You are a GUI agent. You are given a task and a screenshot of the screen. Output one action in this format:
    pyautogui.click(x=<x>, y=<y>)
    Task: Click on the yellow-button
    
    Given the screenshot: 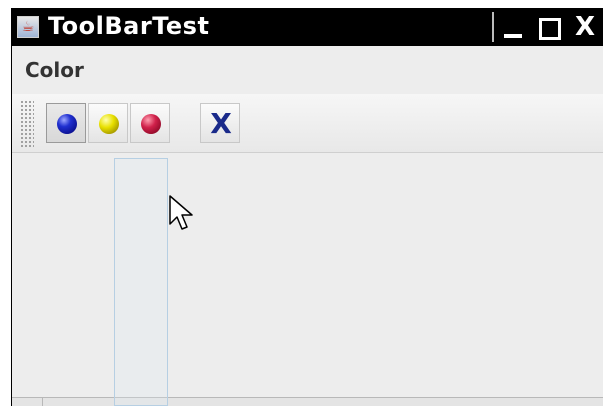 What is the action you would take?
    pyautogui.click(x=108, y=123)
    